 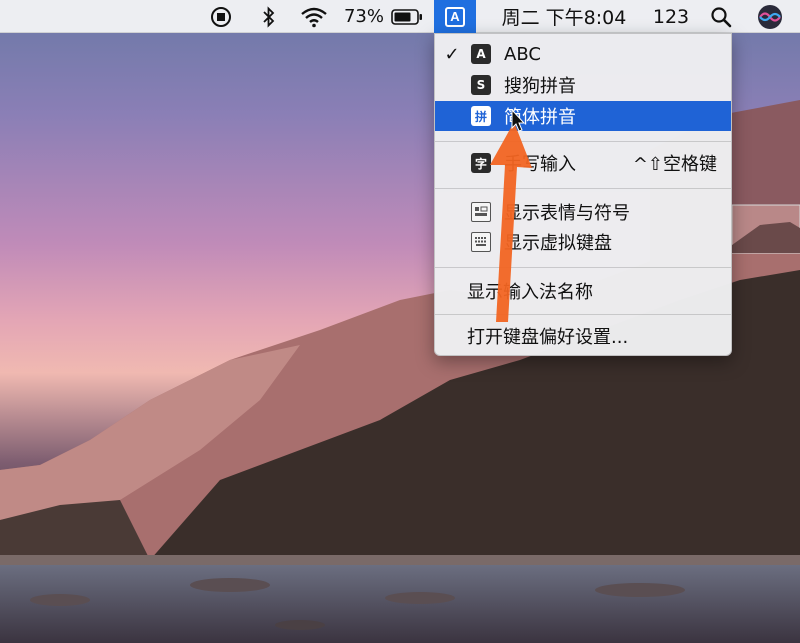 I want to click on menu-item-show-input-name: 显示输入法名称, so click(x=583, y=291).